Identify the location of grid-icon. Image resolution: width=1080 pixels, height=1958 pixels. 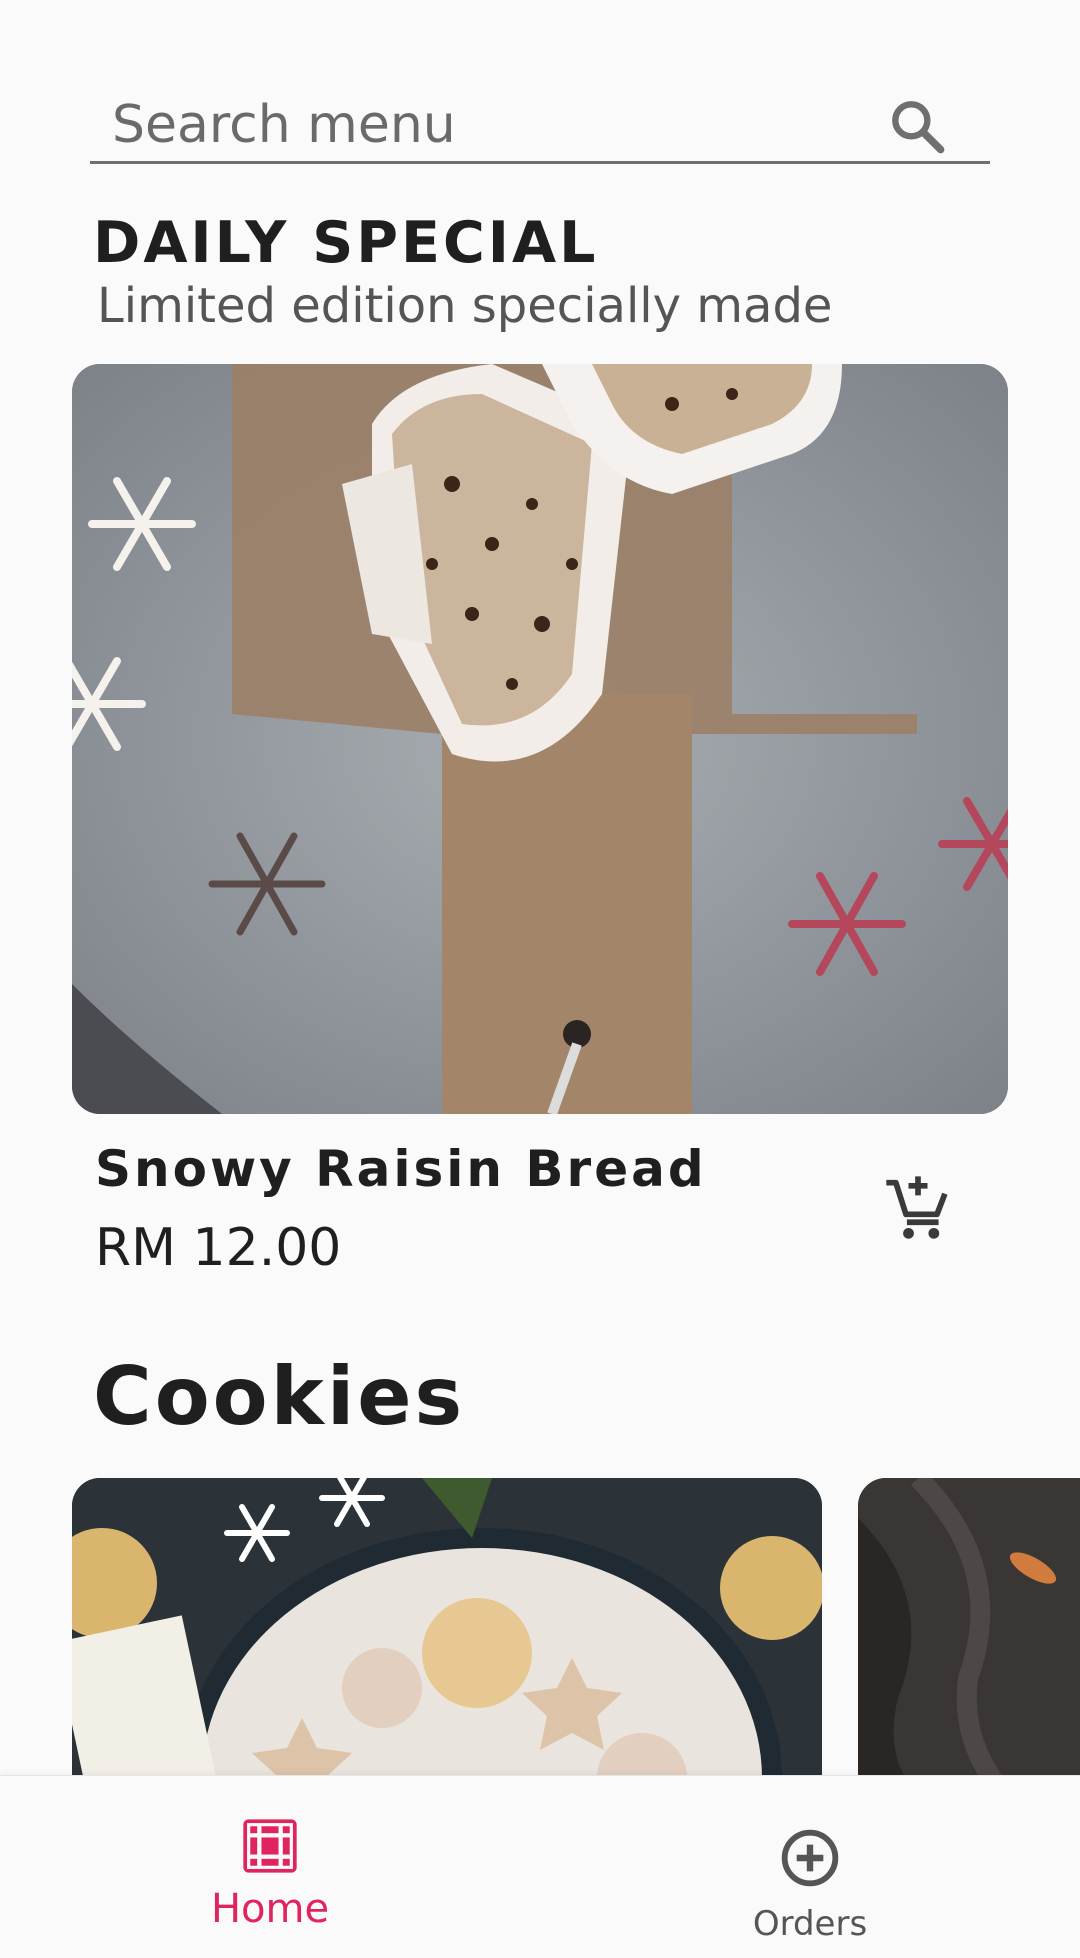
(270, 1846).